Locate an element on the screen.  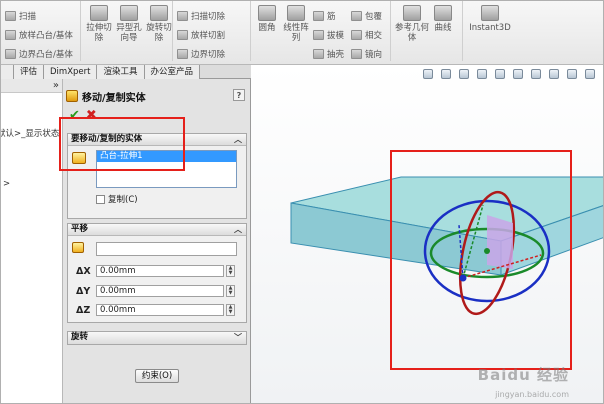
tab-render-tools: 渲染工具 is located at coordinates (121, 72).